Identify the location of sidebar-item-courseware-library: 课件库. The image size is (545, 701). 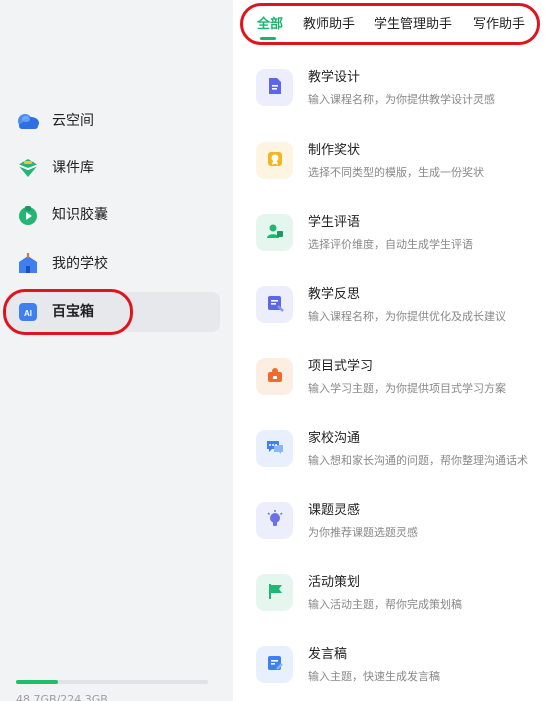
(113, 168).